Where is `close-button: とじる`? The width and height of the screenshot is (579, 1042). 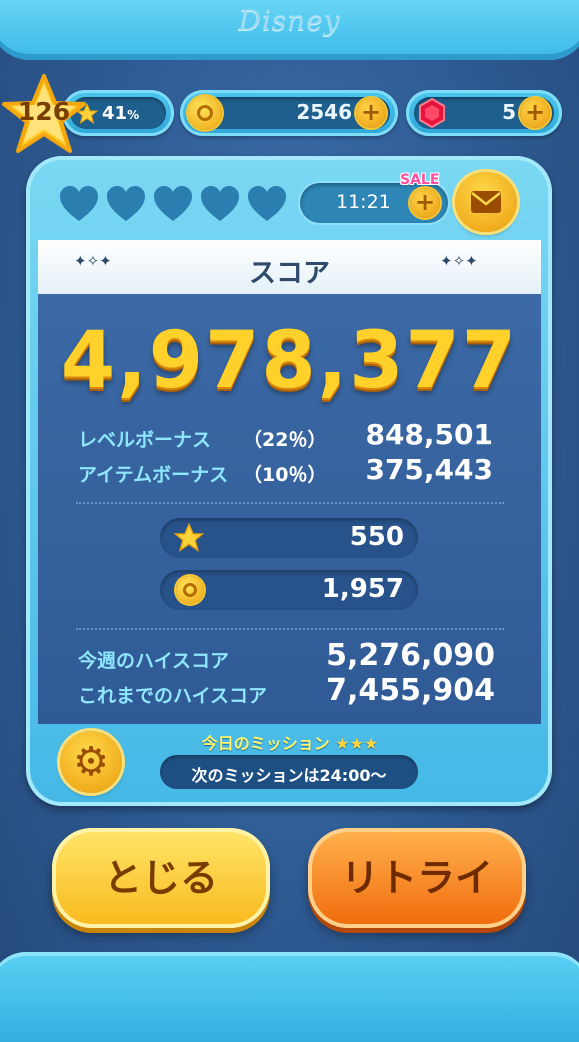 close-button: とじる is located at coordinates (161, 878).